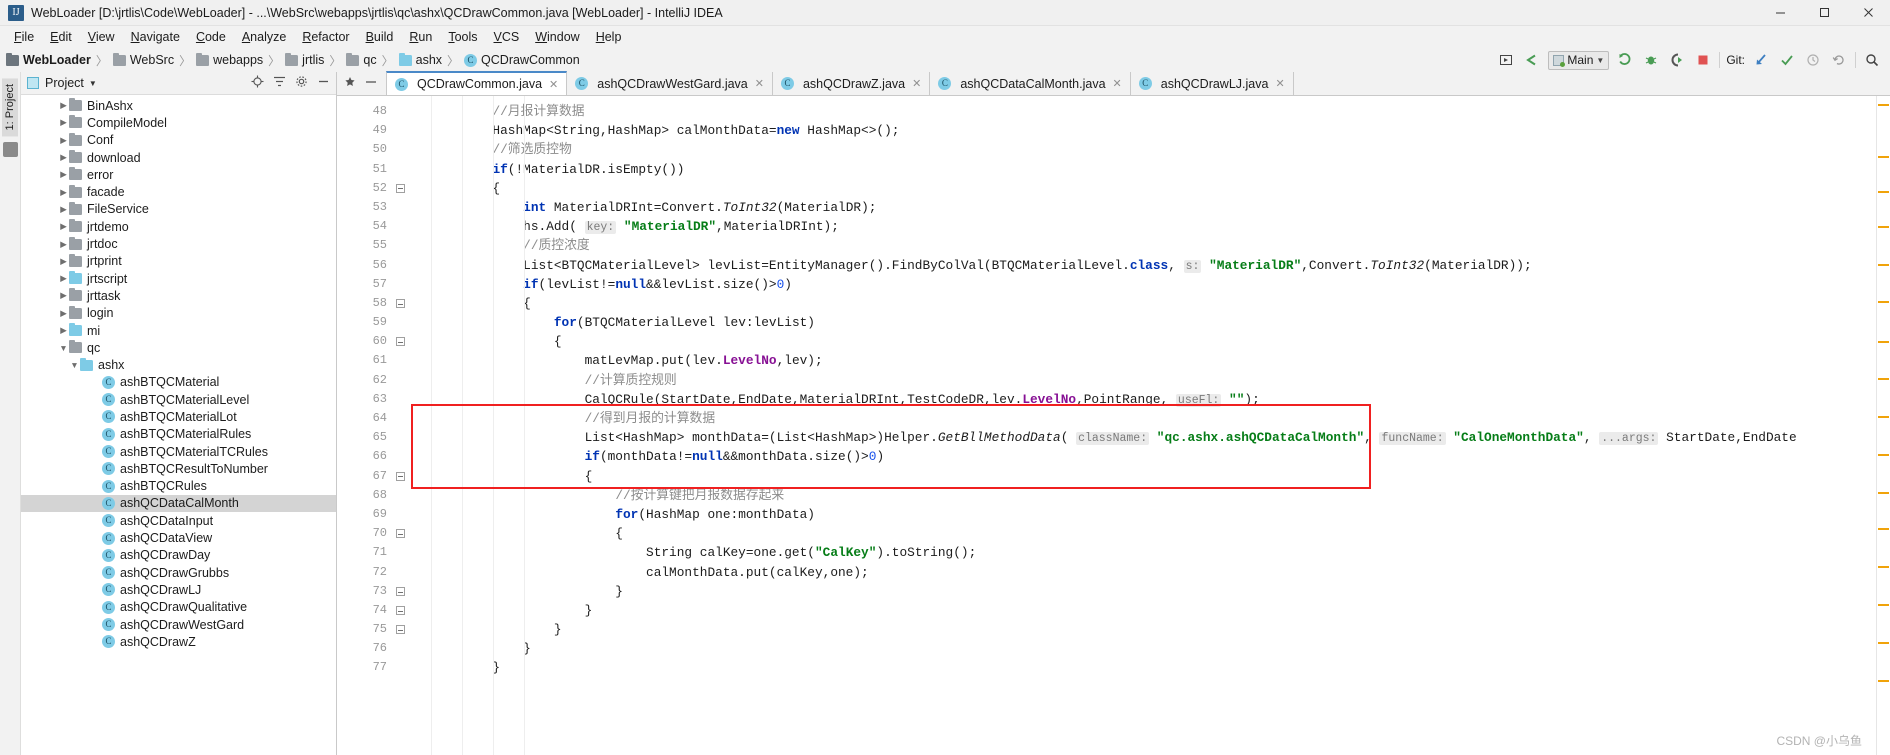 This screenshot has height=755, width=1890. Describe the element at coordinates (178, 555) in the screenshot. I see `tree-item-ashqcdrawday: CashQCDrawDay` at that location.